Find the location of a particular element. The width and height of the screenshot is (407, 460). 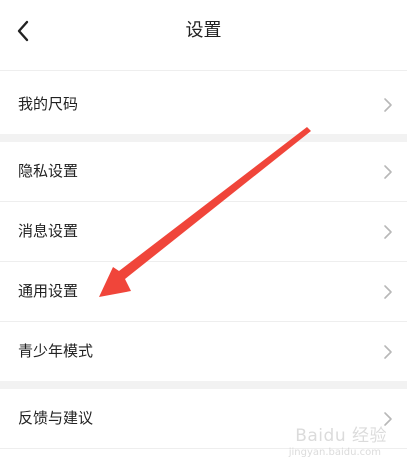

settings-item-label: 隐私设置 is located at coordinates (48, 171).